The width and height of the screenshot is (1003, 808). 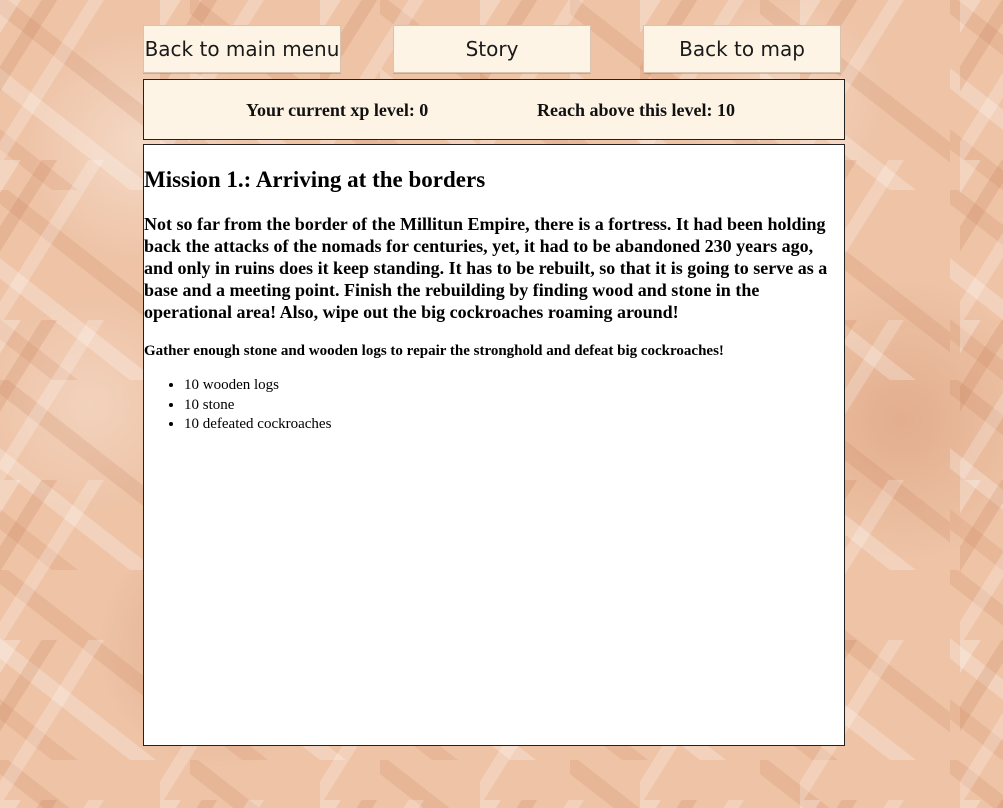 I want to click on back-to-main-menu-button: Back to main menu, so click(x=242, y=49).